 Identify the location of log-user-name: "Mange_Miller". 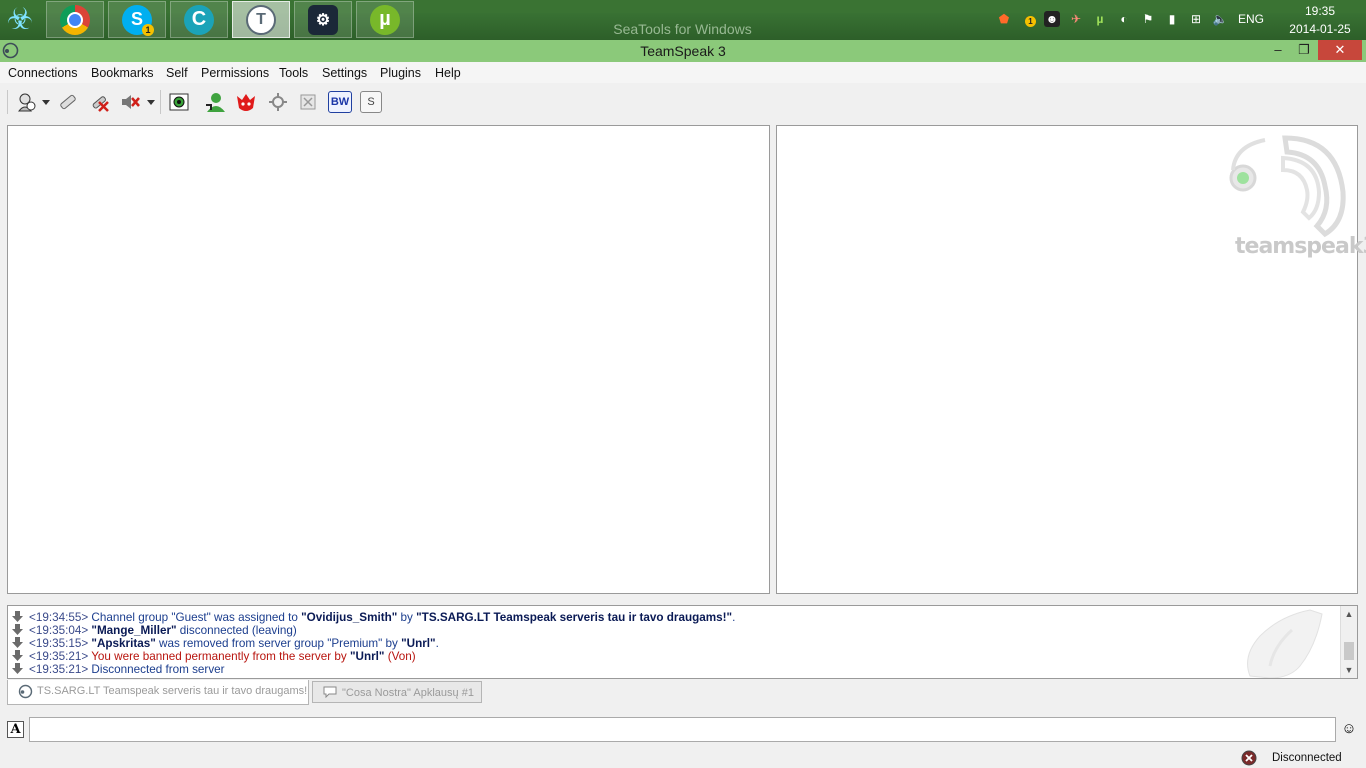
(133, 630).